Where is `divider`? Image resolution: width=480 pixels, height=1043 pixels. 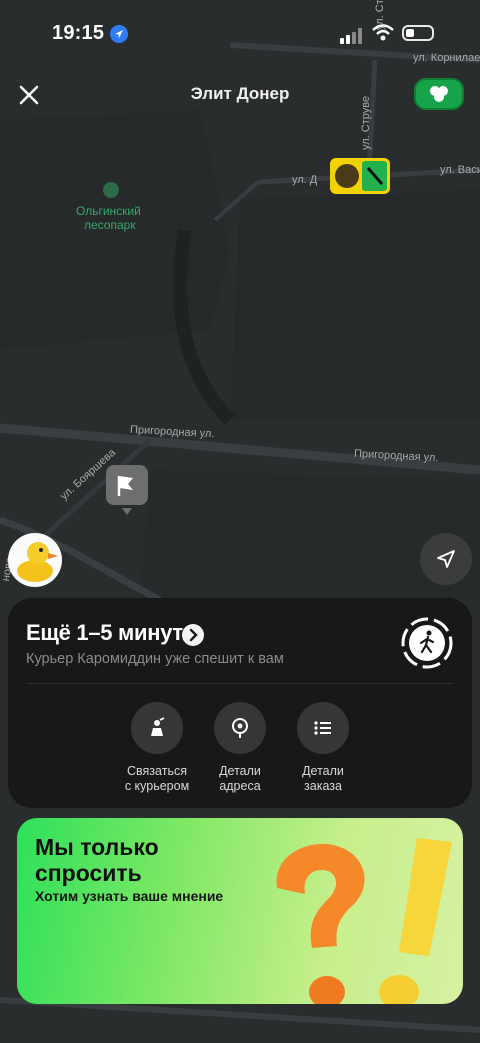 divider is located at coordinates (240, 683).